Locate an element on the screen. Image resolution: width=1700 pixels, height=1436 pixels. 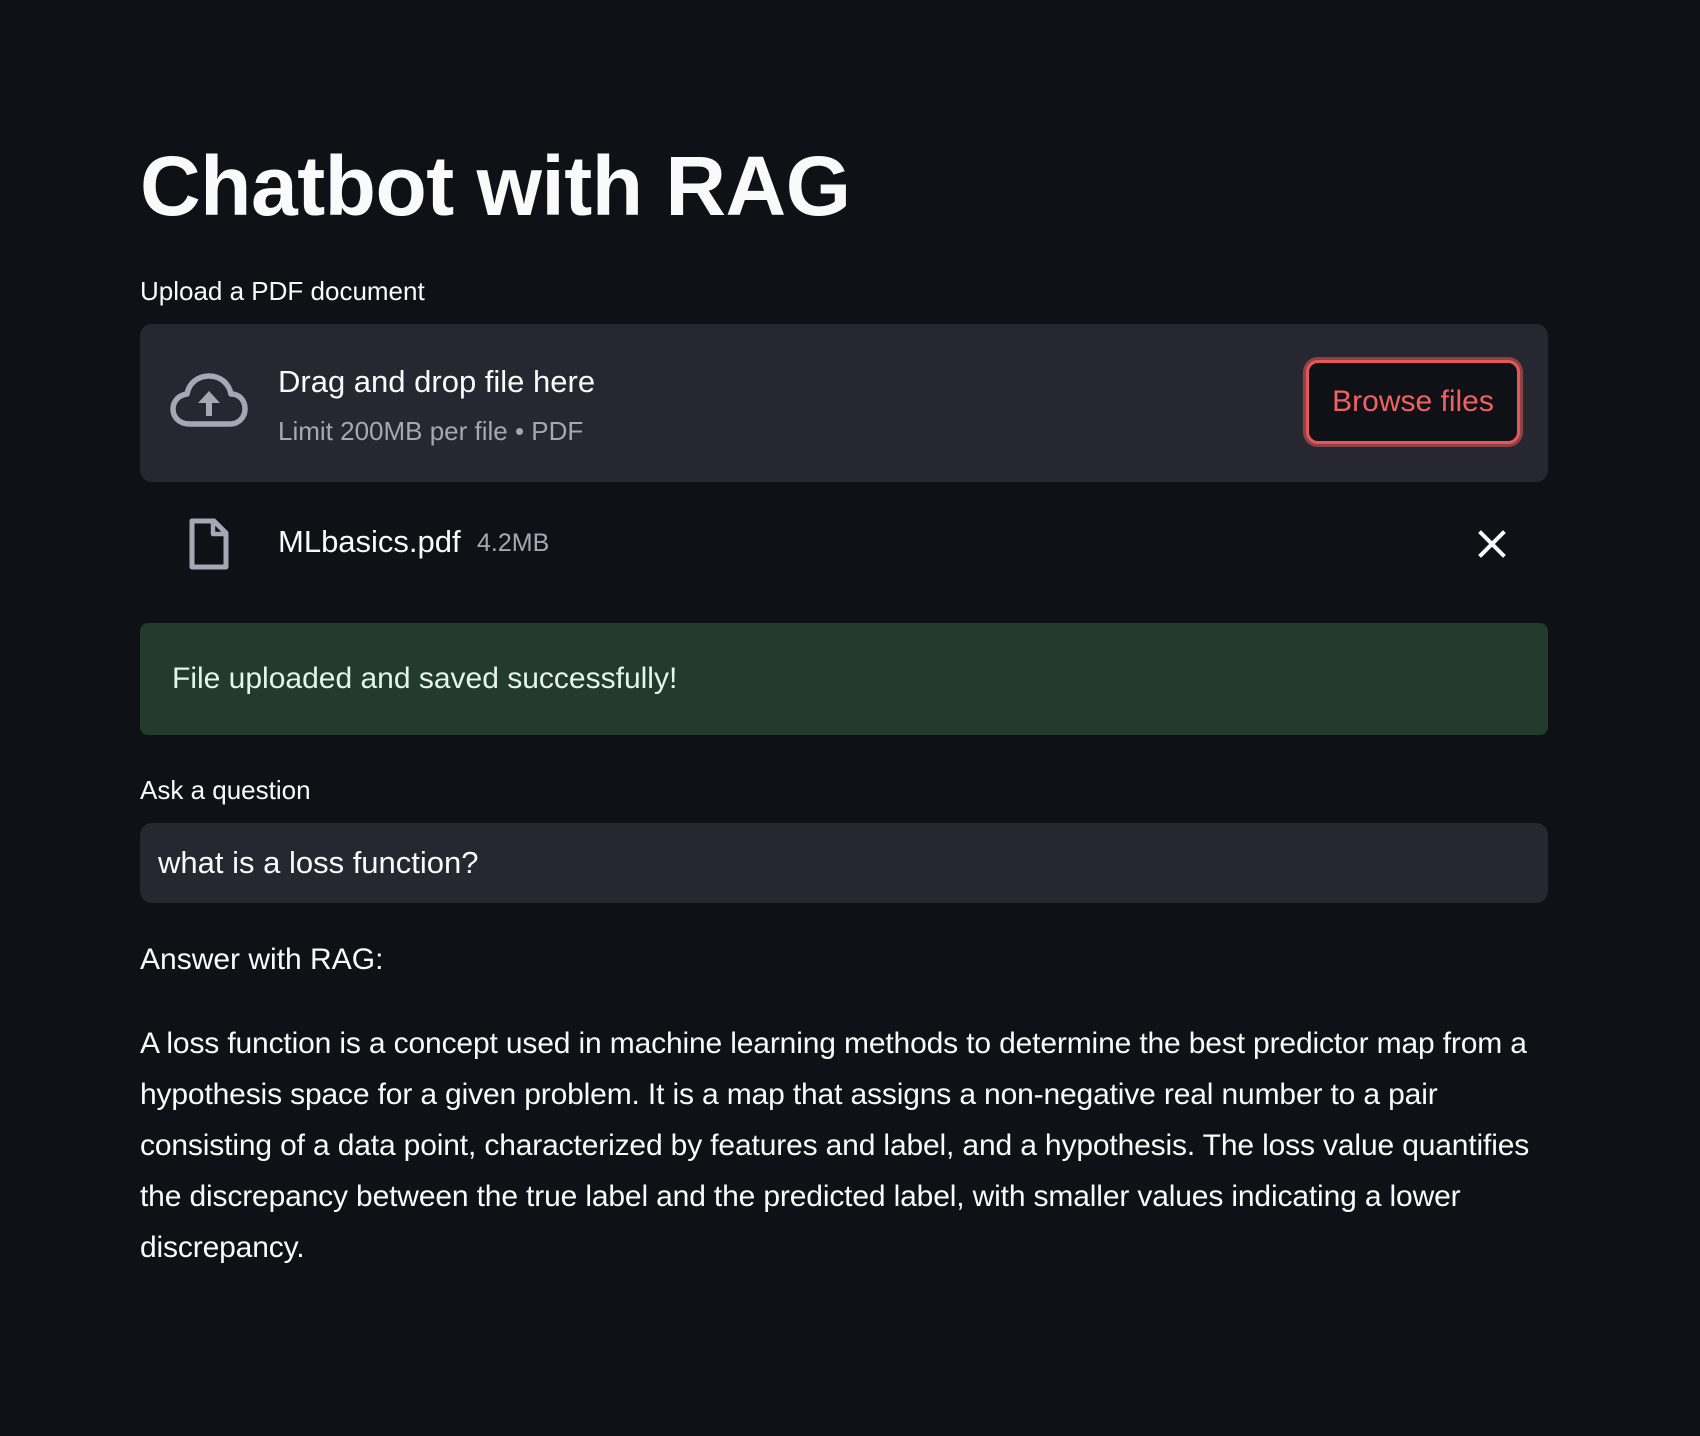
success-alert: File uploaded and saved successfully! is located at coordinates (844, 679).